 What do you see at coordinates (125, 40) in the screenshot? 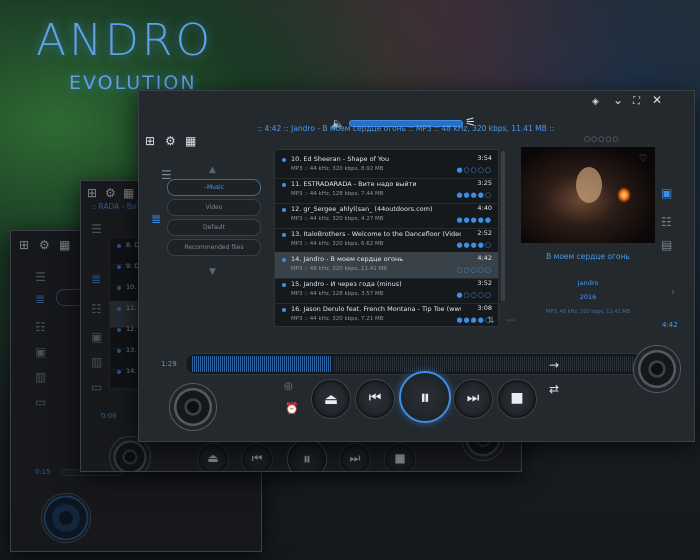
I see `brand-title: ANDRO` at bounding box center [125, 40].